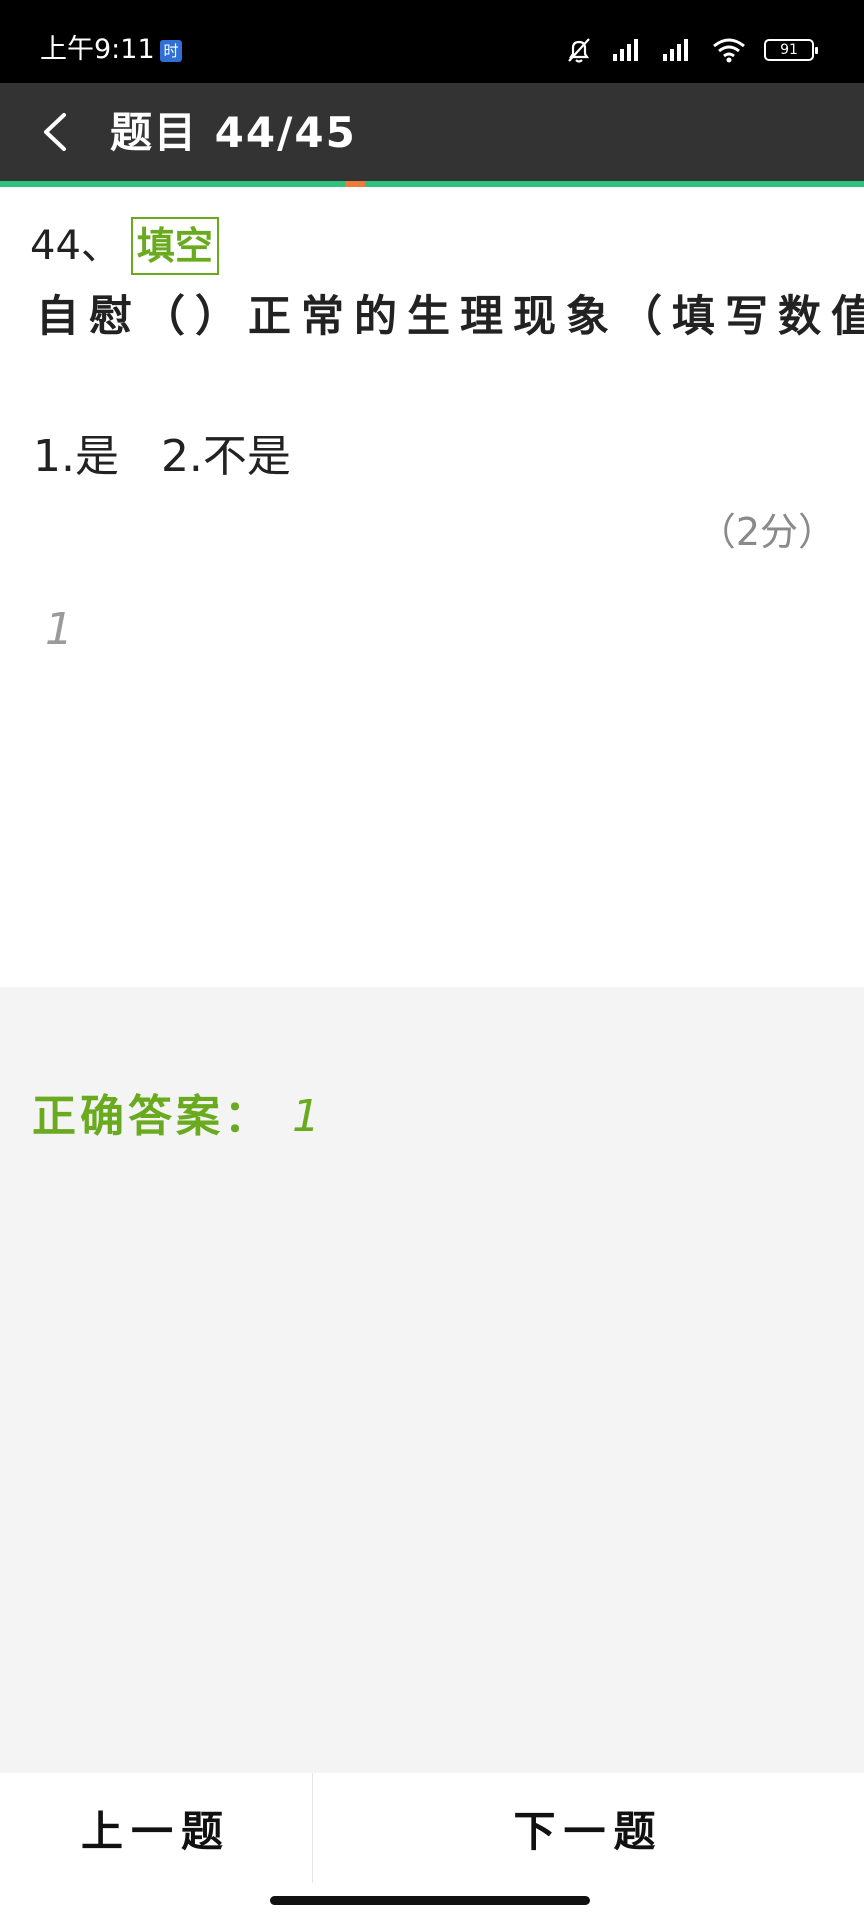 This screenshot has height=1920, width=864. Describe the element at coordinates (579, 50) in the screenshot. I see `mute-bell-icon` at that location.